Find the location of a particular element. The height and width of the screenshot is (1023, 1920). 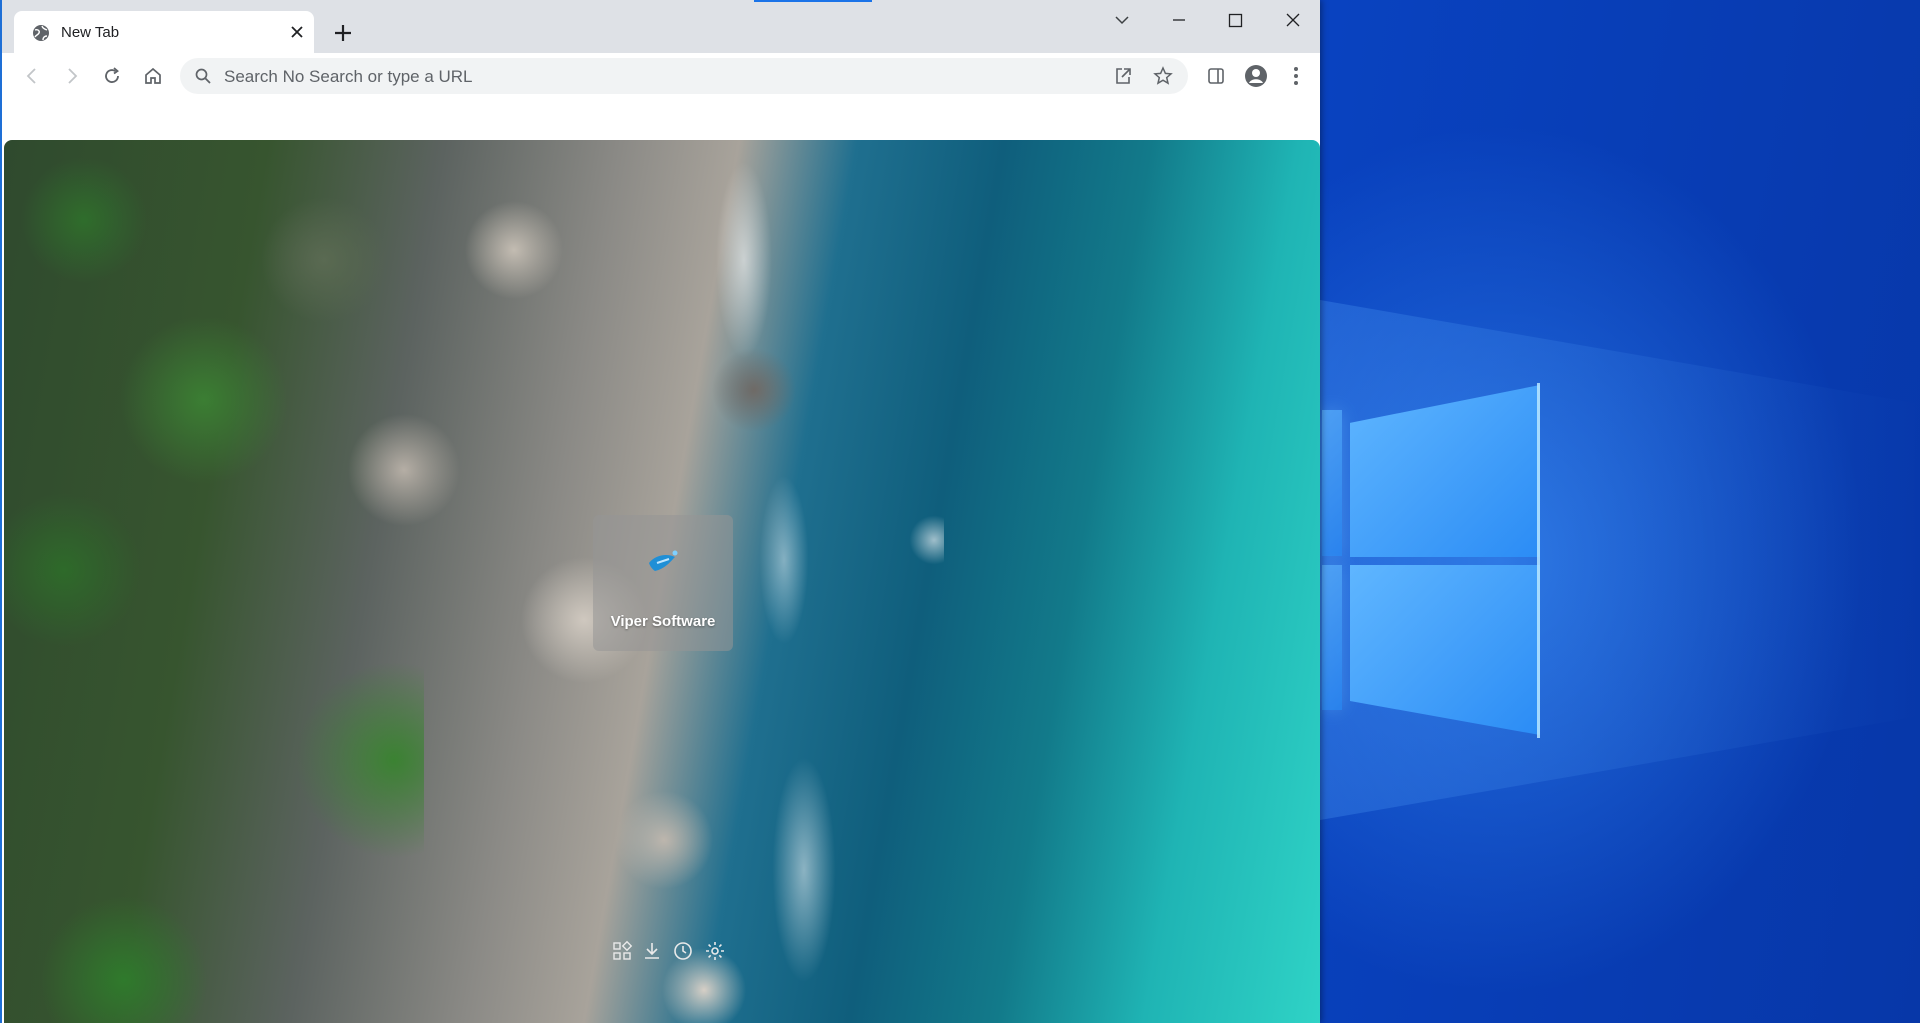

settings-icon is located at coordinates (715, 951).